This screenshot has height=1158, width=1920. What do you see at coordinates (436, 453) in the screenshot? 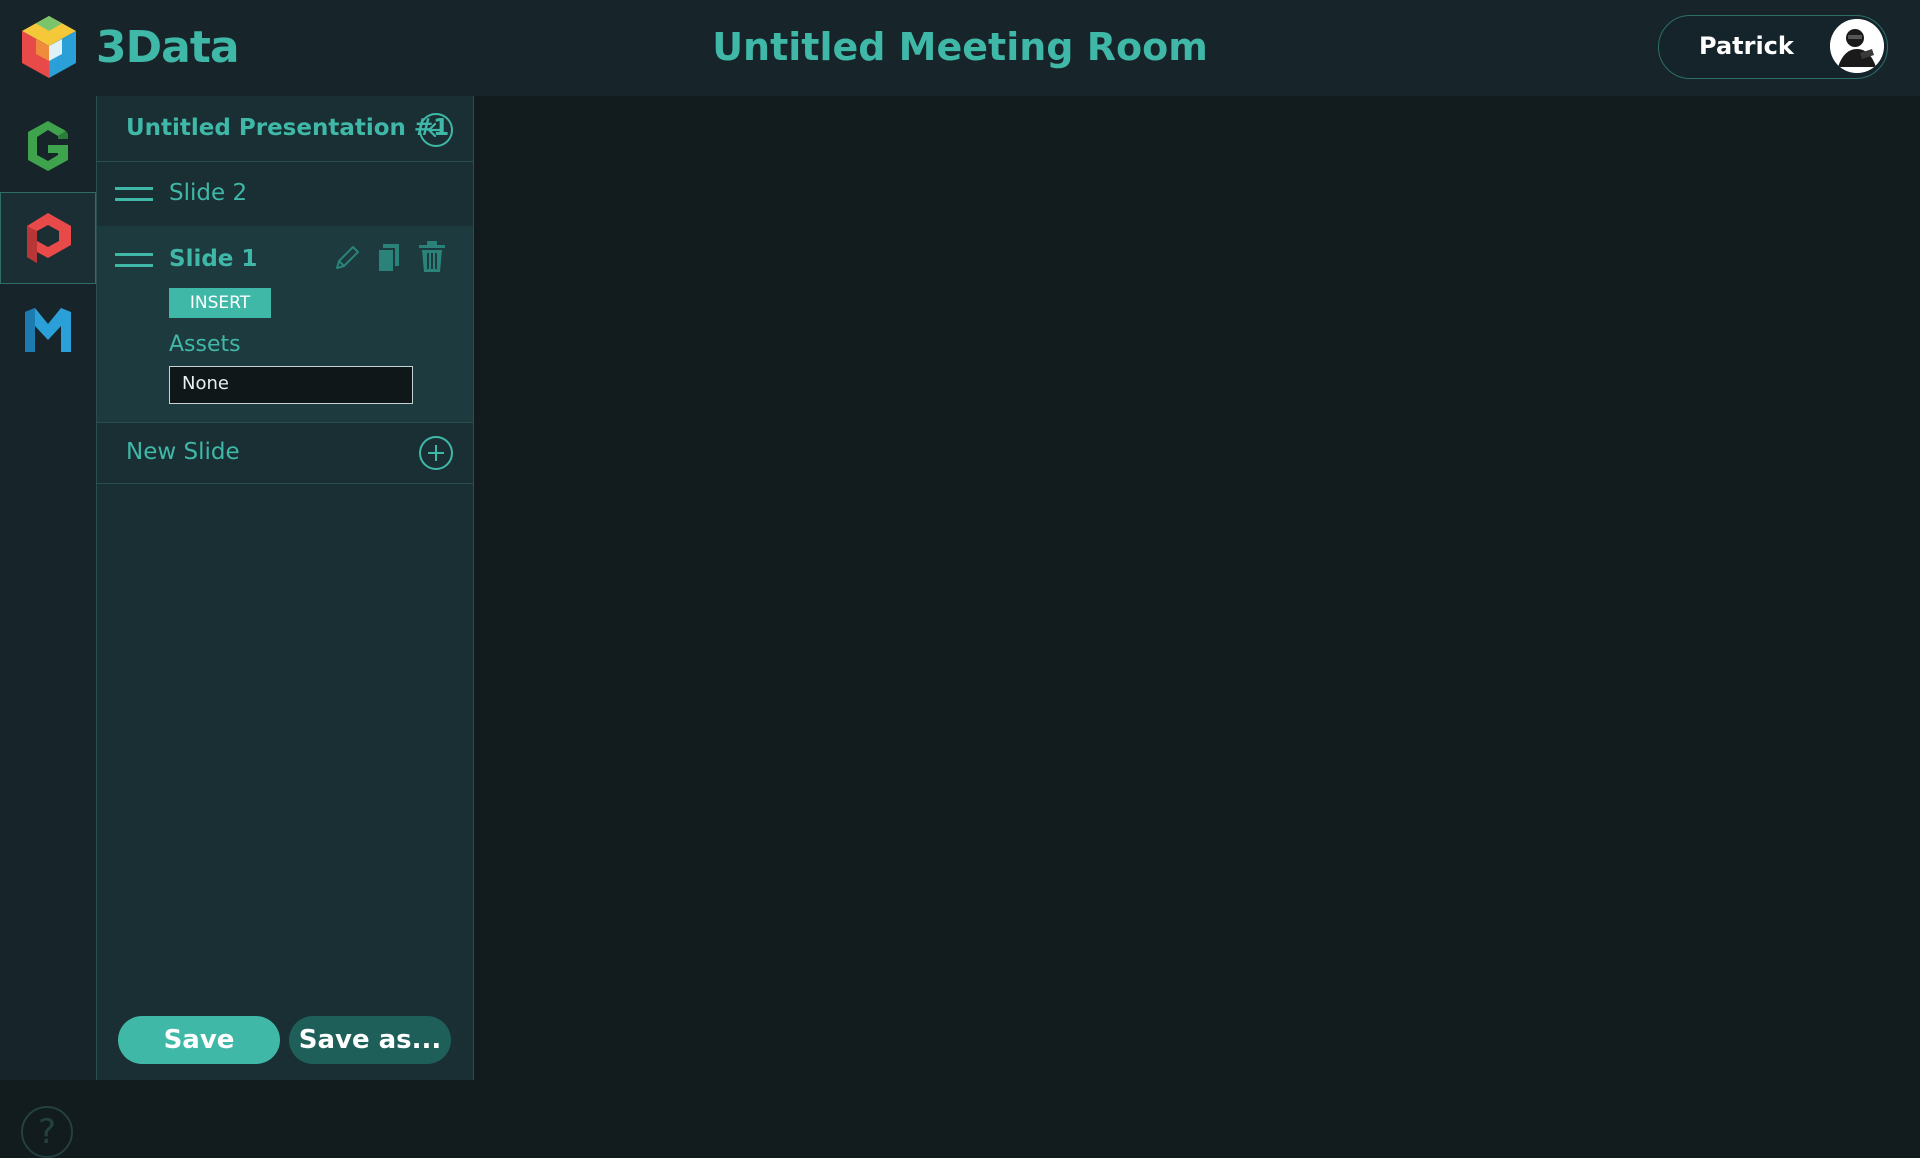
I see `add-slide-plus-icon` at bounding box center [436, 453].